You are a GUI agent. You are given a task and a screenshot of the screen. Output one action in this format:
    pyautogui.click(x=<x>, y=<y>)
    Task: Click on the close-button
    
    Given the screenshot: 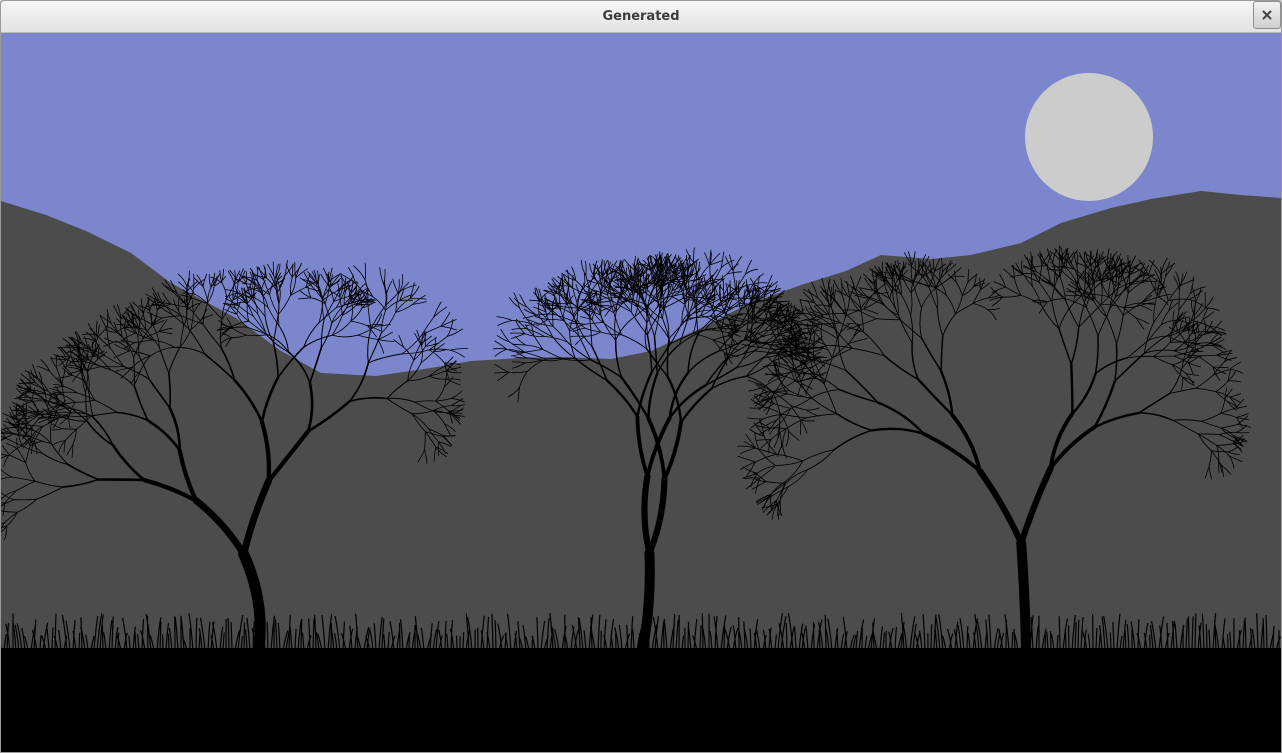 What is the action you would take?
    pyautogui.click(x=1267, y=15)
    